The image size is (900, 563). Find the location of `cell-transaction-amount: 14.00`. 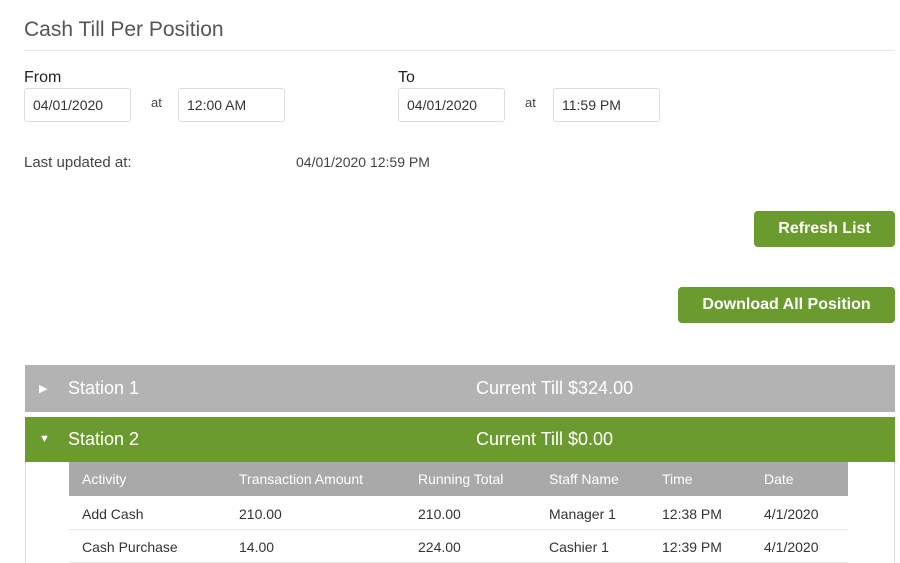

cell-transaction-amount: 14.00 is located at coordinates (257, 547).